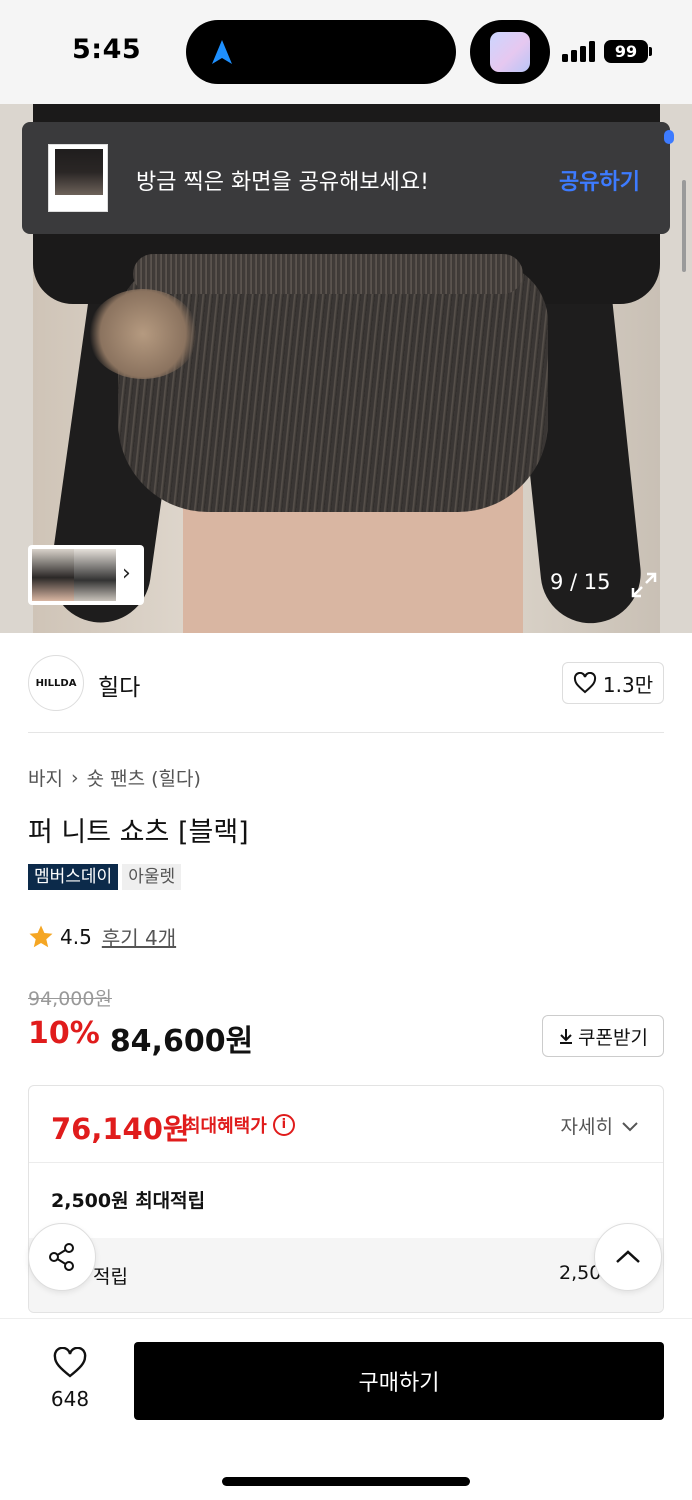 This screenshot has width=692, height=1500. Describe the element at coordinates (613, 1037) in the screenshot. I see `coupon-label: 쿠폰받기` at that location.